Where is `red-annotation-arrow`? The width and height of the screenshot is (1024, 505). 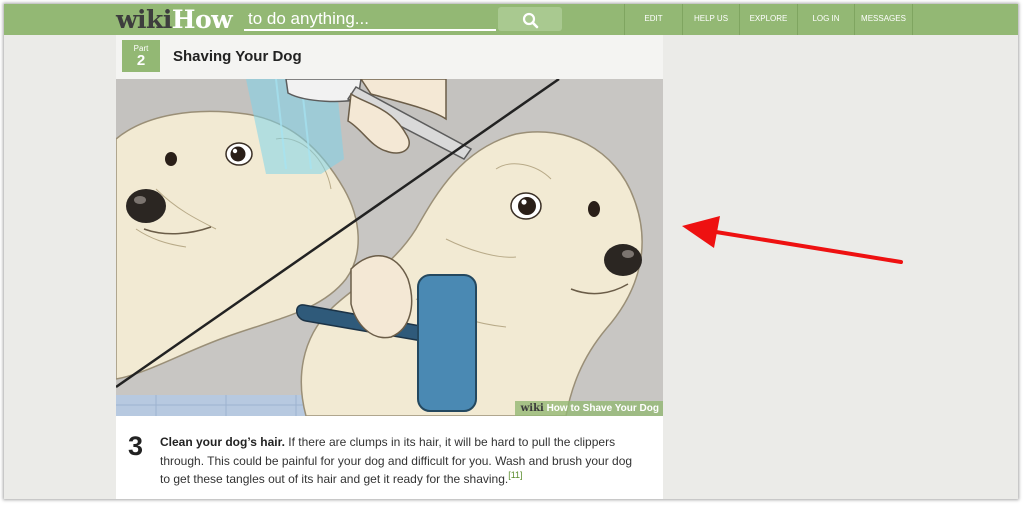 red-annotation-arrow is located at coordinates (792, 240).